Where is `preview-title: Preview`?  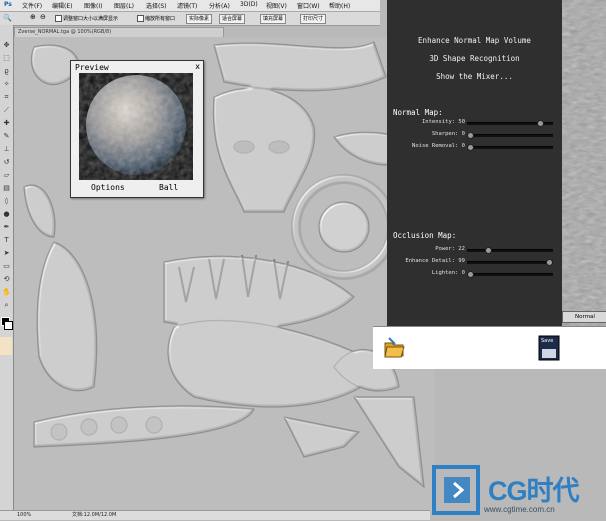
preview-title: Preview is located at coordinates (92, 67).